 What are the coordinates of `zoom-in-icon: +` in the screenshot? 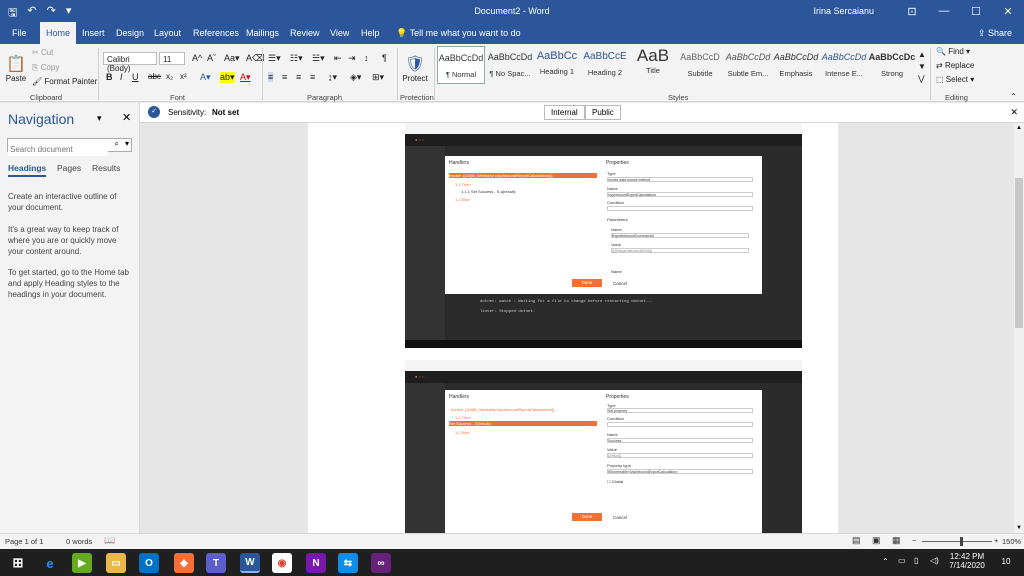 It's located at (996, 540).